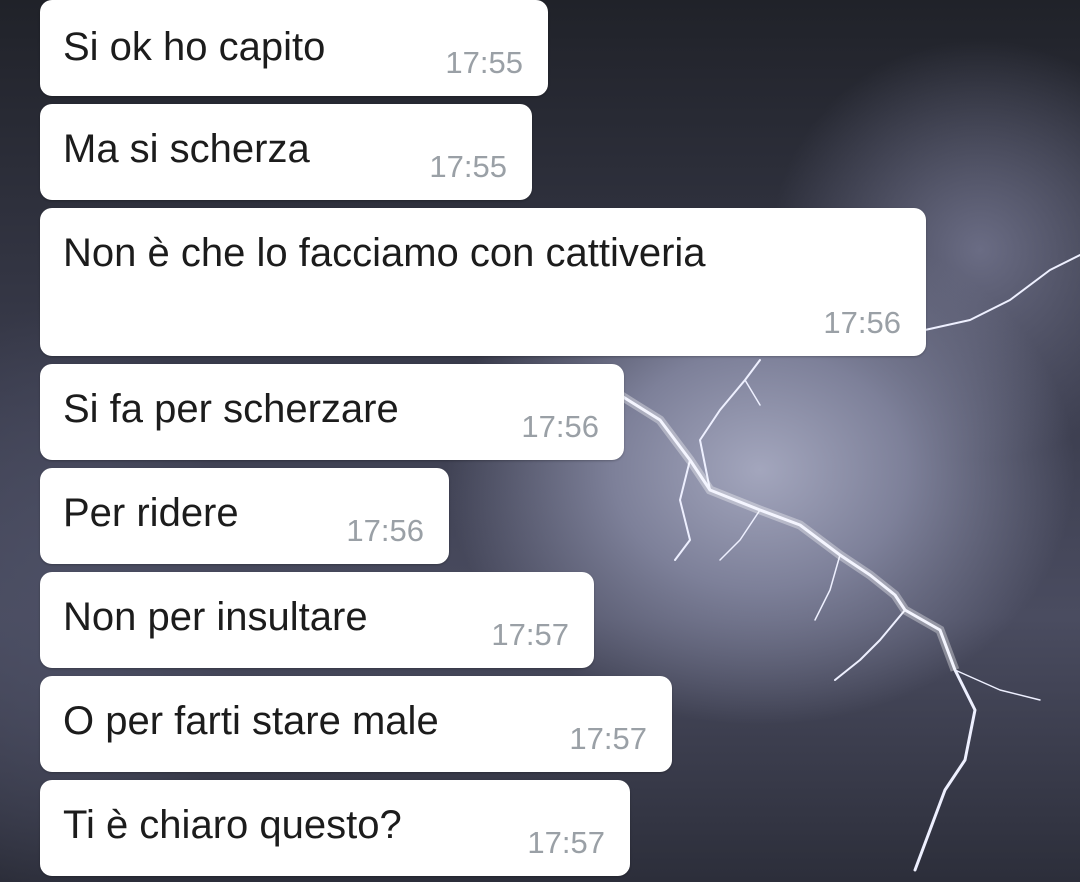  I want to click on message-bubble: Ti è chiaro questo? 17:57, so click(335, 828).